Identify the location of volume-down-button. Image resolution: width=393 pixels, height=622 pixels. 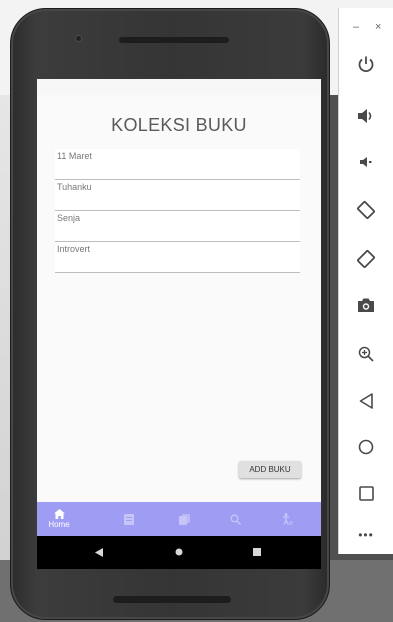
(366, 162).